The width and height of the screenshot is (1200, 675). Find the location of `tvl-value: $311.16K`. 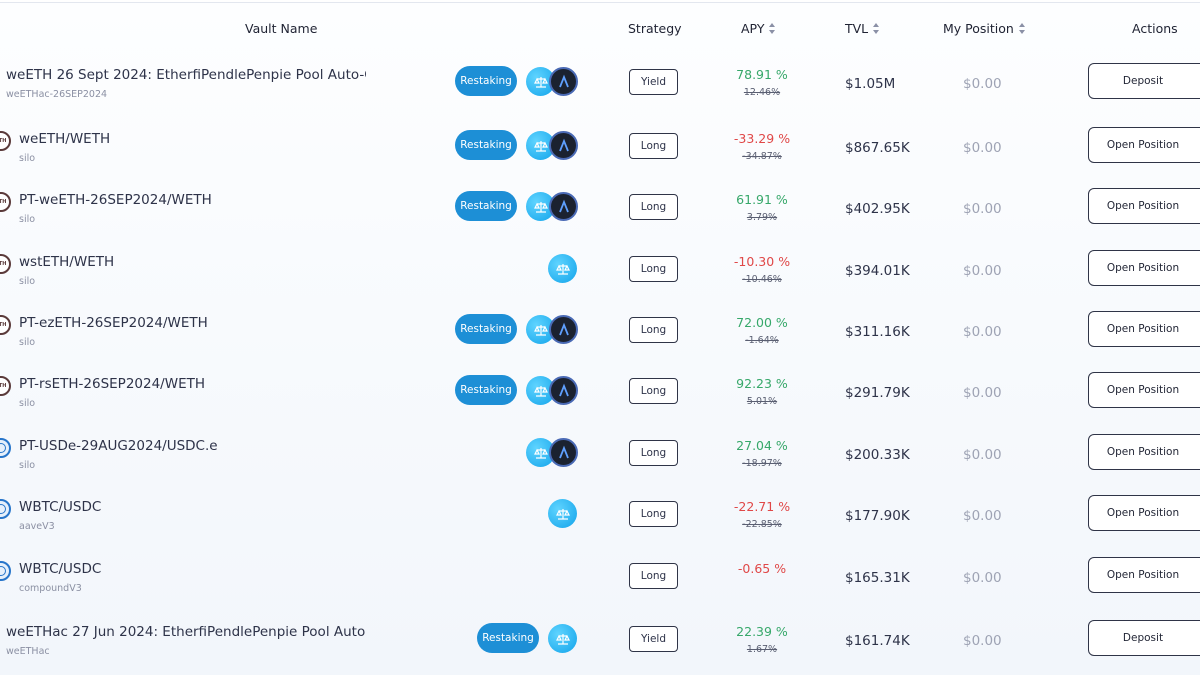

tvl-value: $311.16K is located at coordinates (877, 332).